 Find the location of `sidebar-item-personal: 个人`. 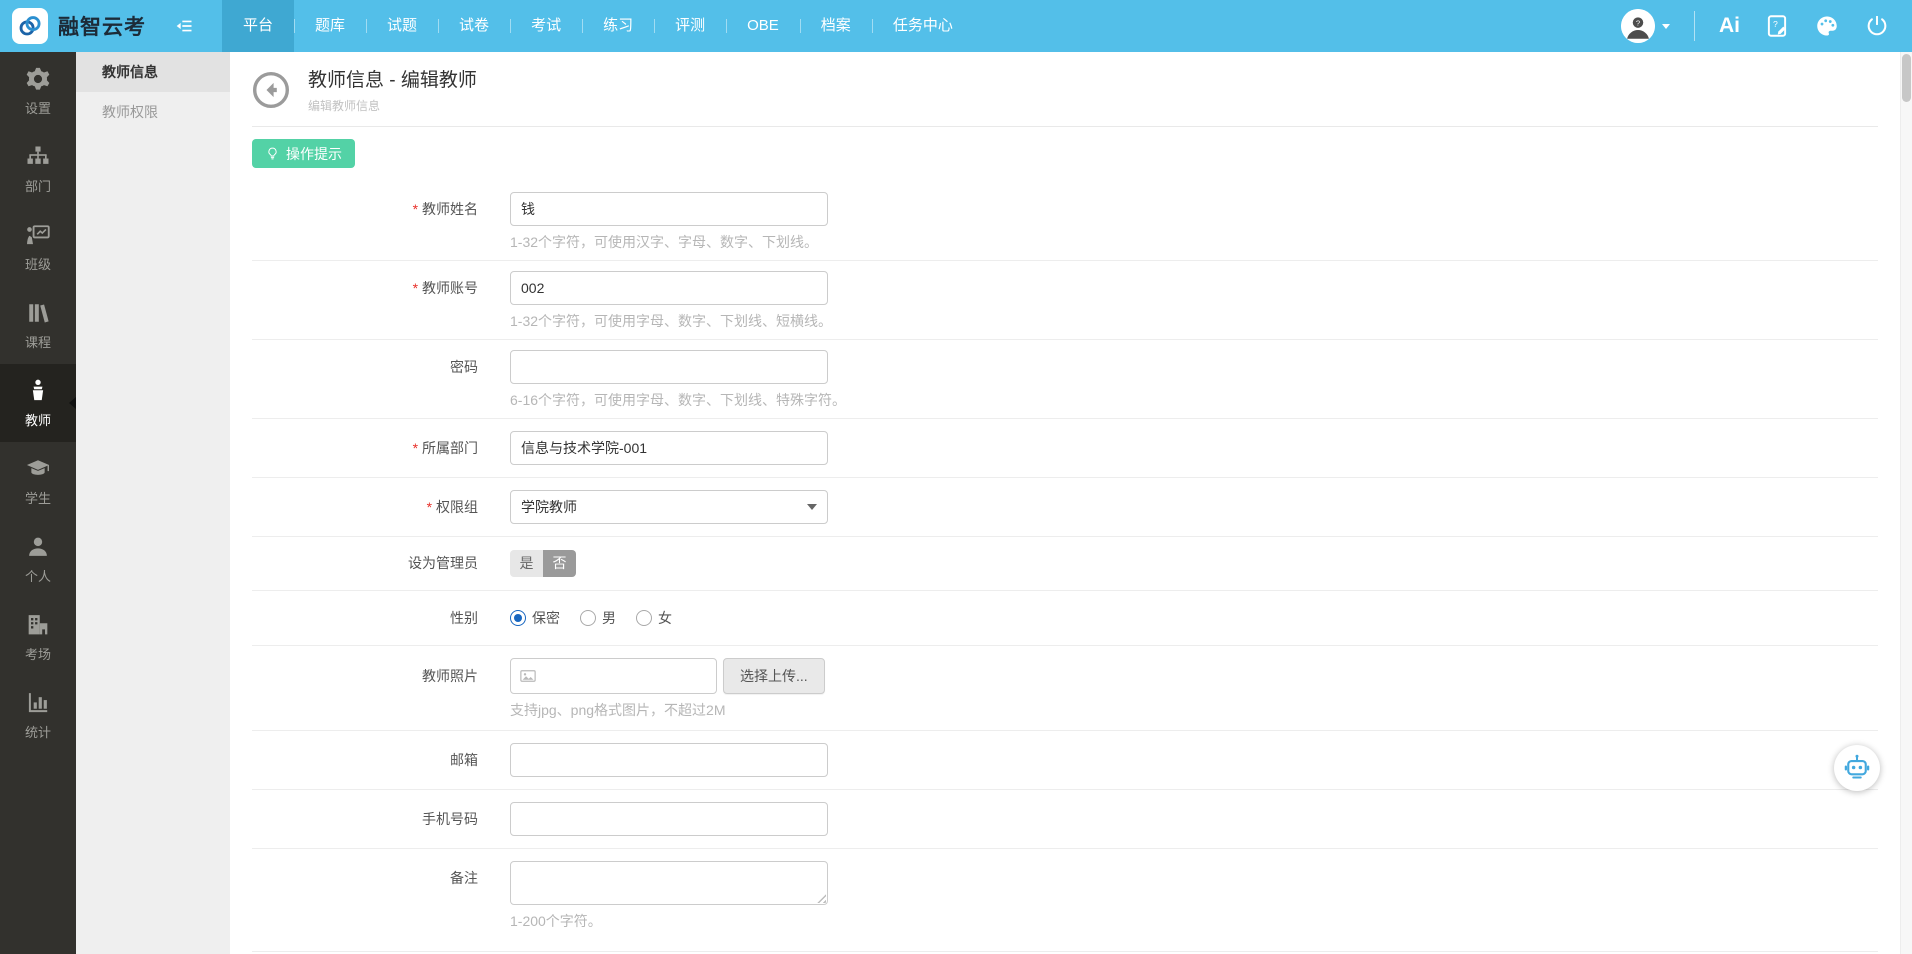

sidebar-item-personal: 个人 is located at coordinates (38, 559).